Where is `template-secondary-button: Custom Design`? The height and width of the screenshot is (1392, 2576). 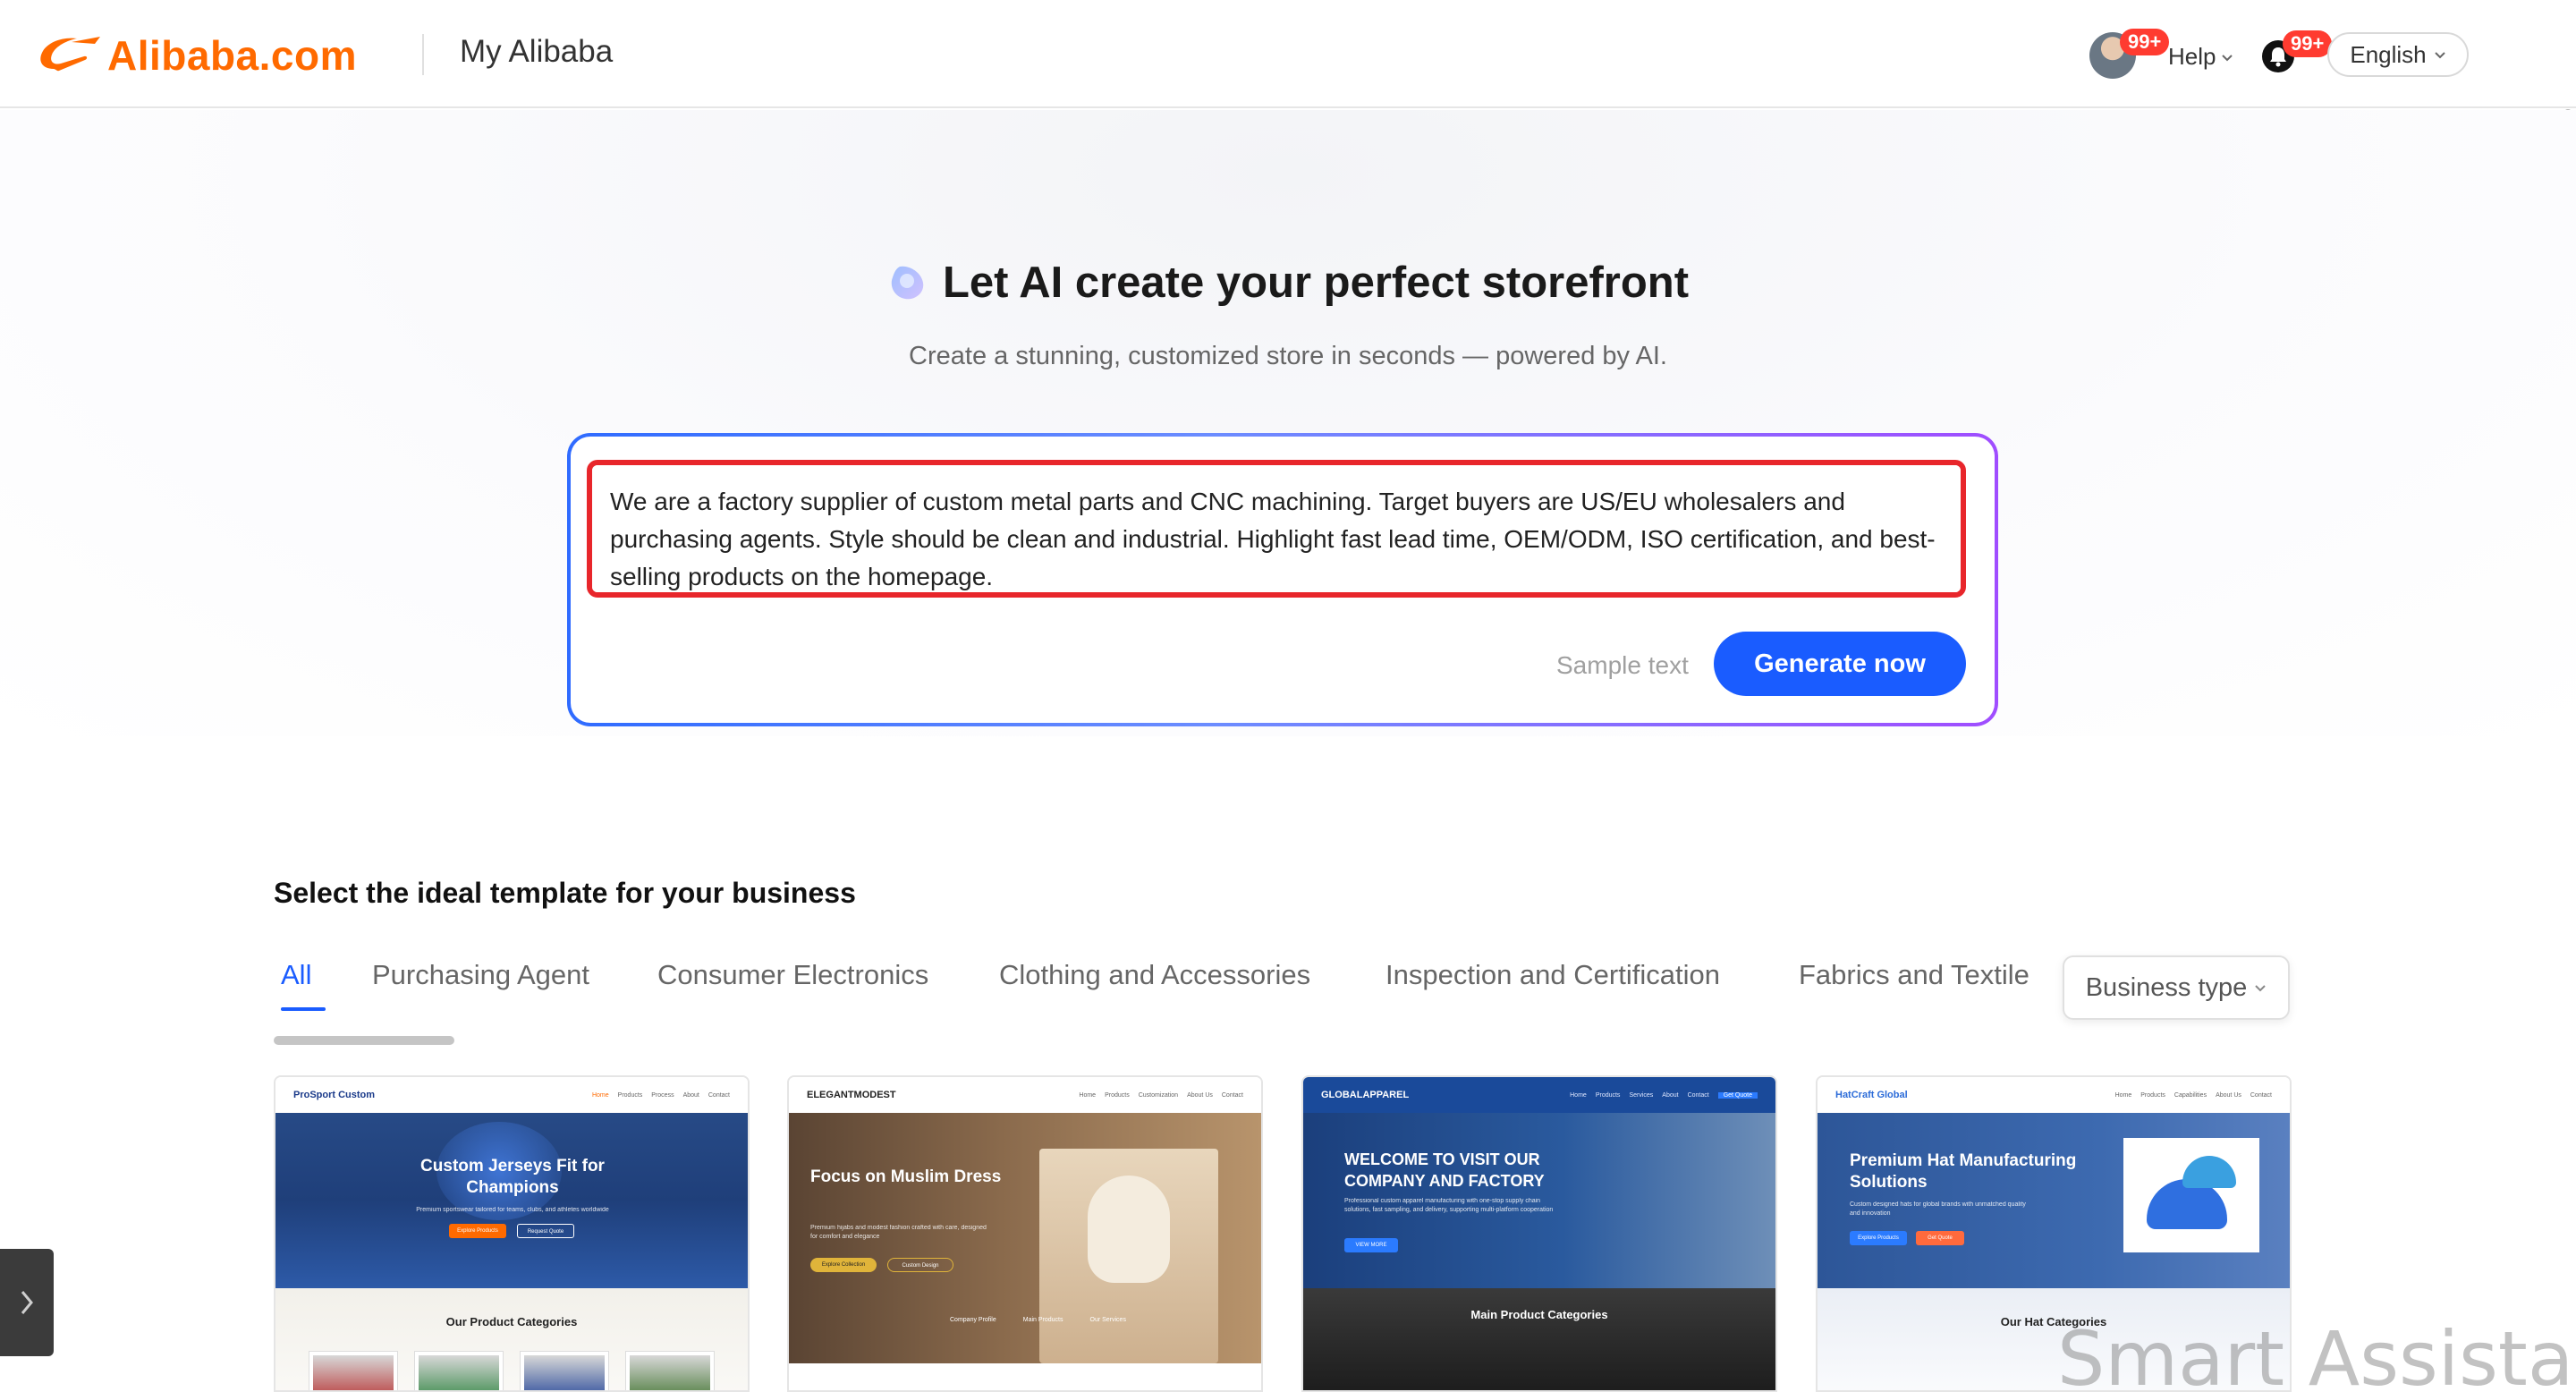 template-secondary-button: Custom Design is located at coordinates (920, 1265).